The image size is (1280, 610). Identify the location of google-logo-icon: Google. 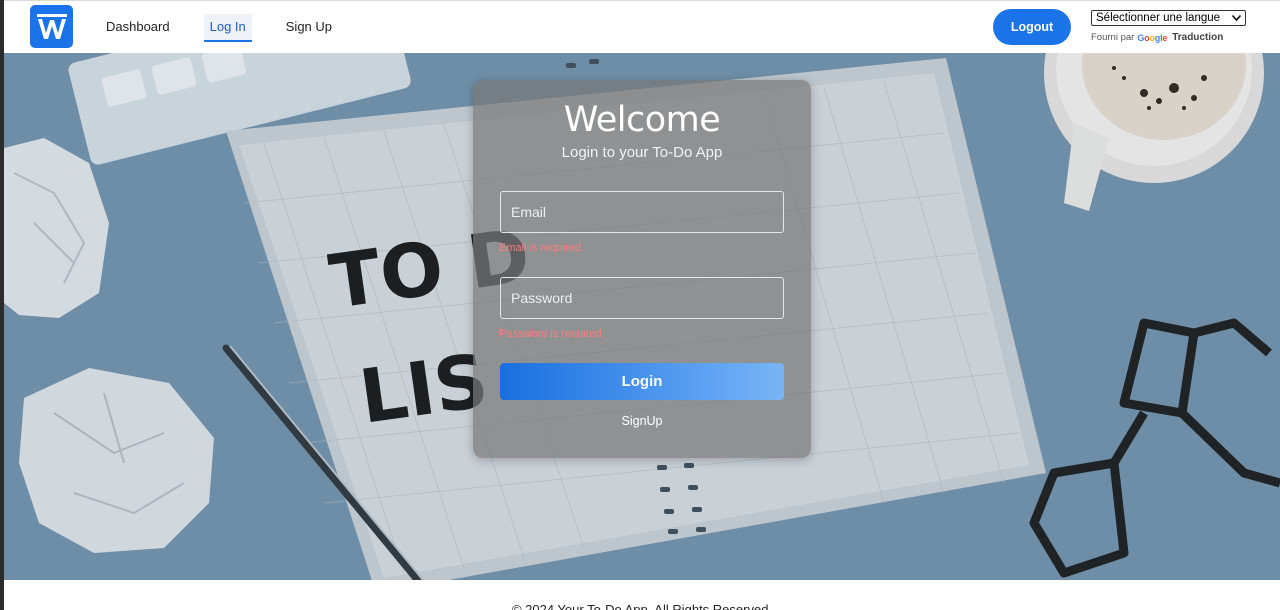
(1152, 37).